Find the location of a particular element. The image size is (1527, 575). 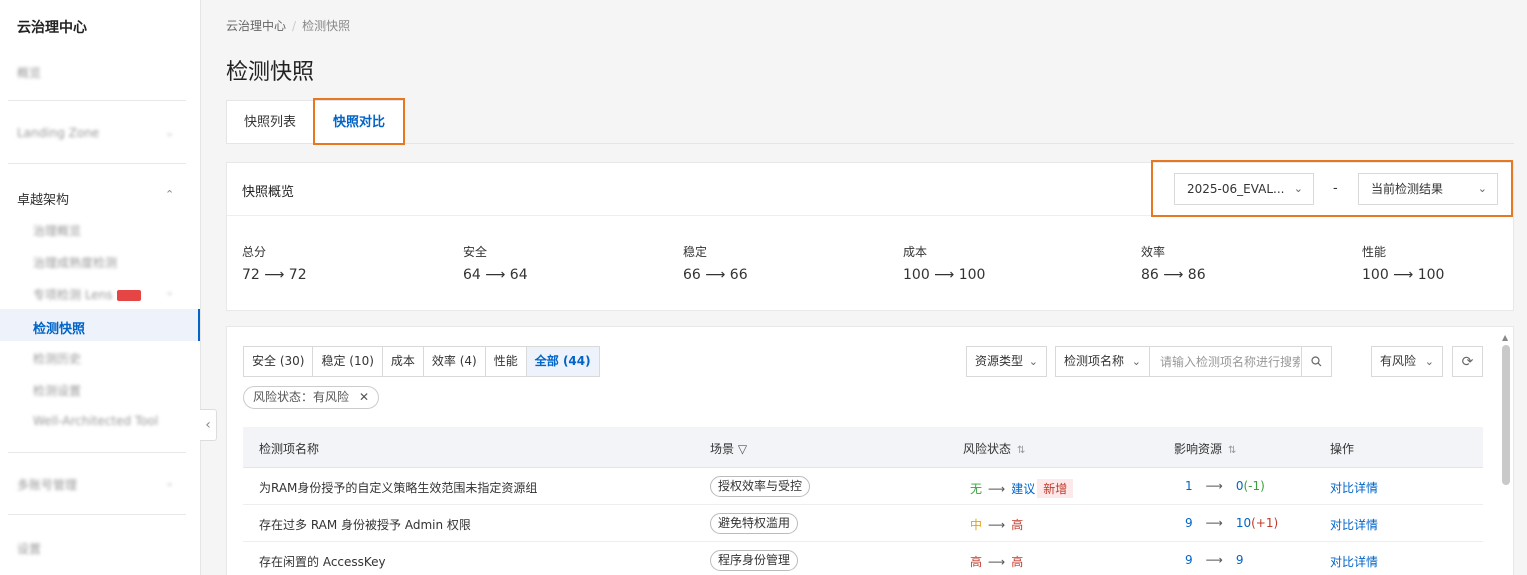

risk-filter-select: 有风险 ⌄ is located at coordinates (1407, 361).